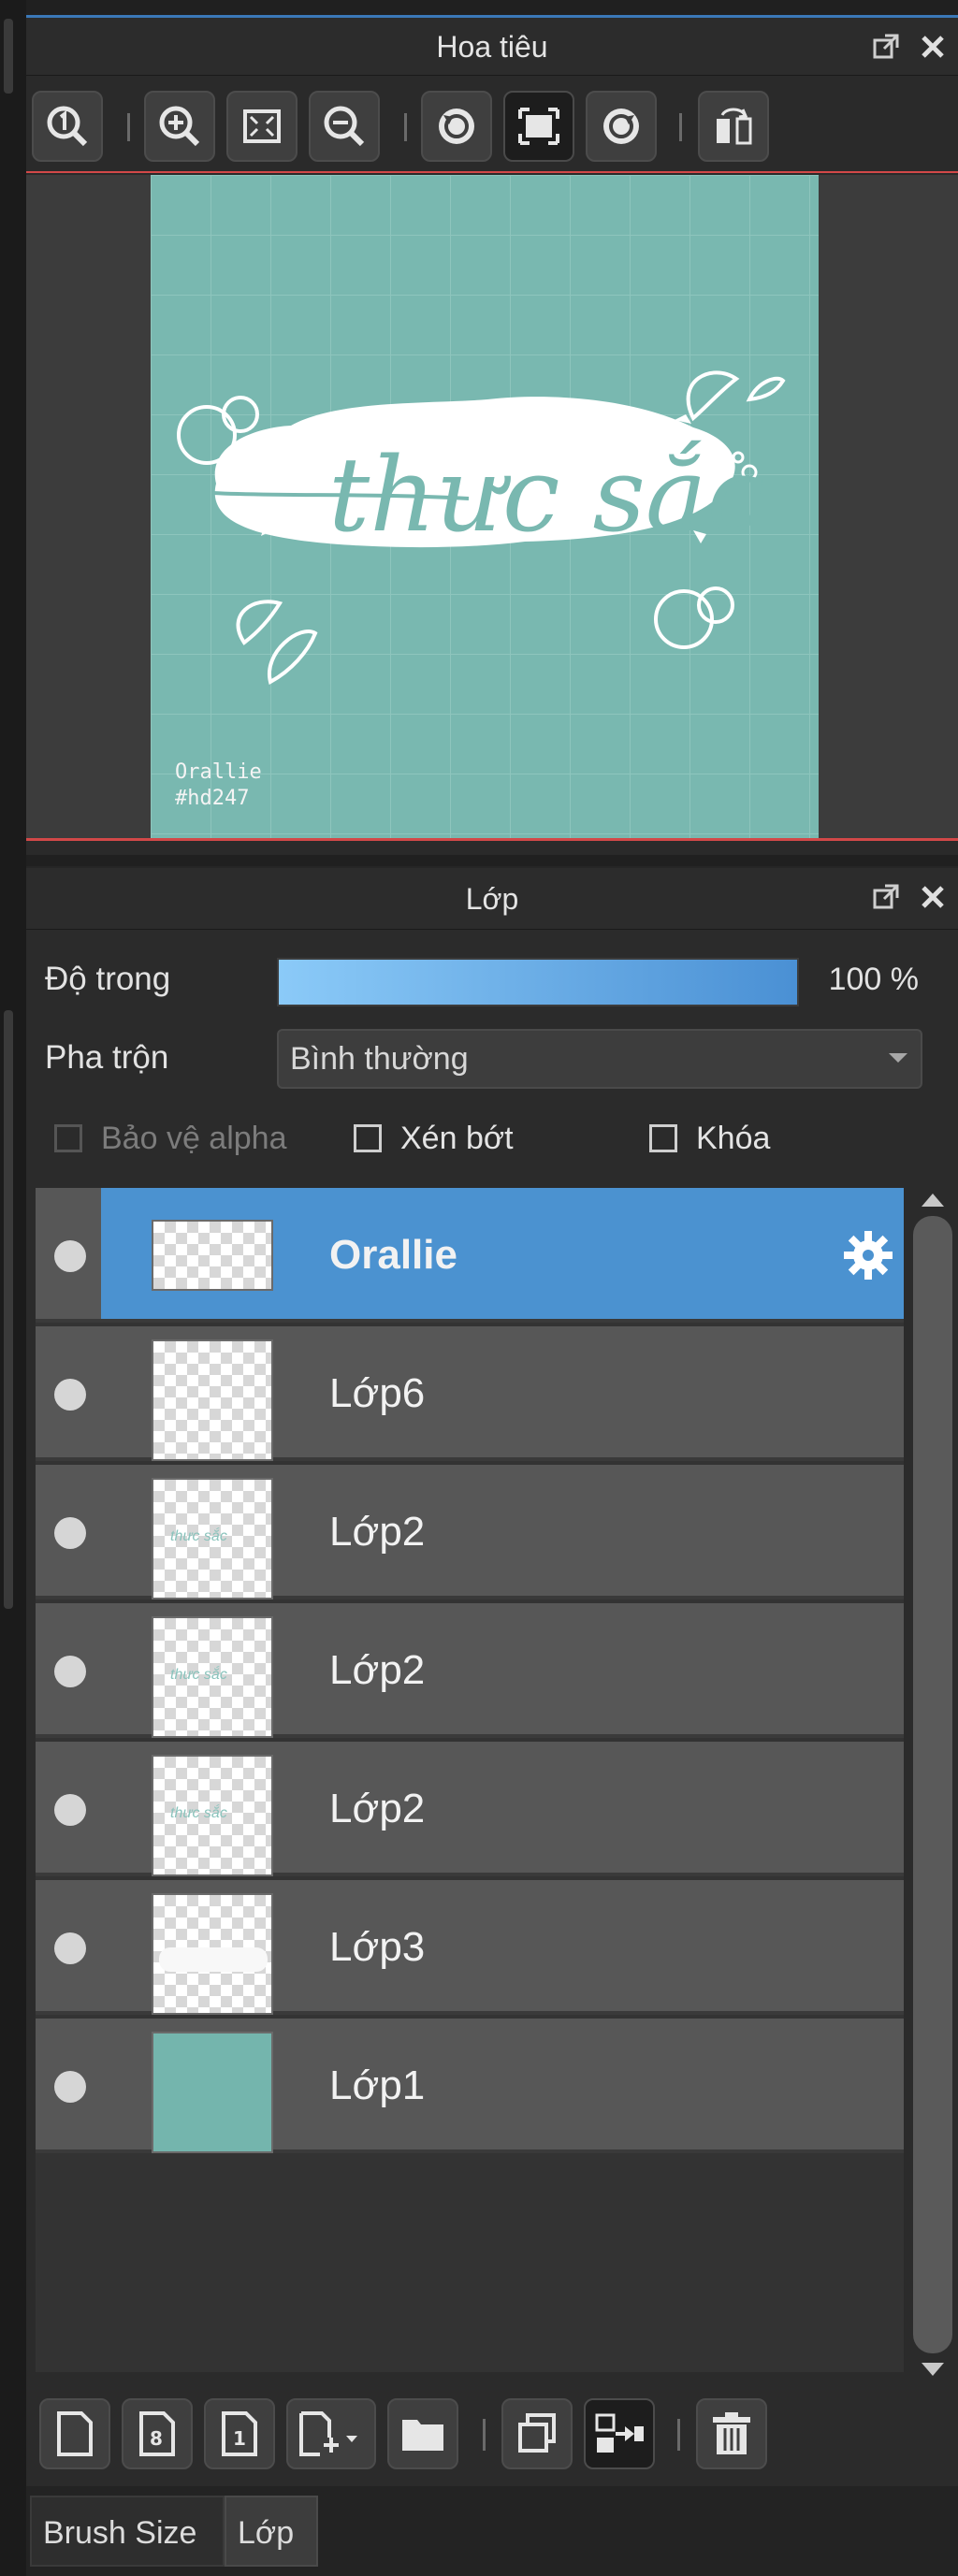 Image resolution: width=958 pixels, height=2576 pixels. I want to click on layer-options: Bảo vệ alpha Xén bớt Khóa, so click(492, 1138).